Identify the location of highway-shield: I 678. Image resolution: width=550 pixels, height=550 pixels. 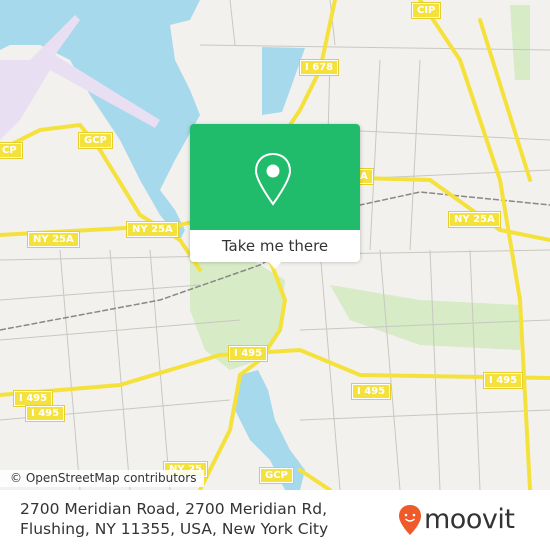
(319, 67).